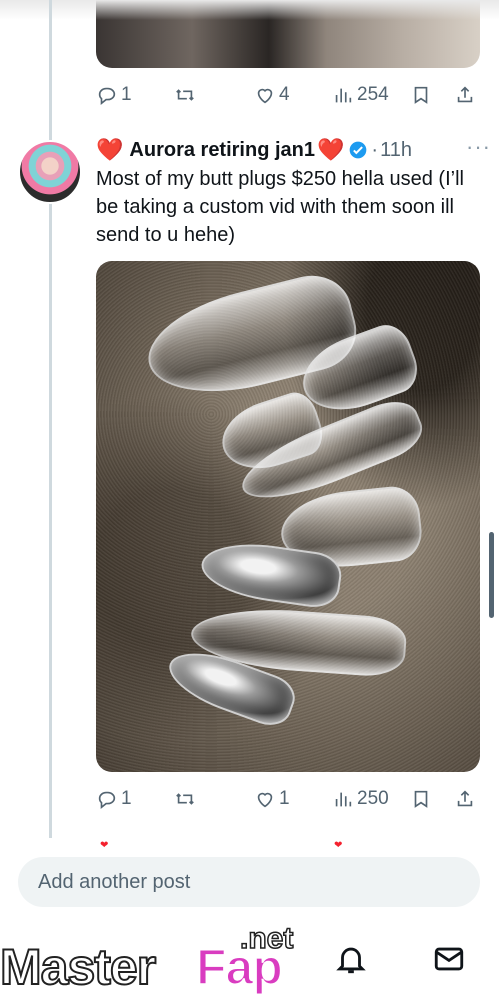 This screenshot has height=1000, width=499. Describe the element at coordinates (249, 882) in the screenshot. I see `add-post-input: Add another post` at that location.